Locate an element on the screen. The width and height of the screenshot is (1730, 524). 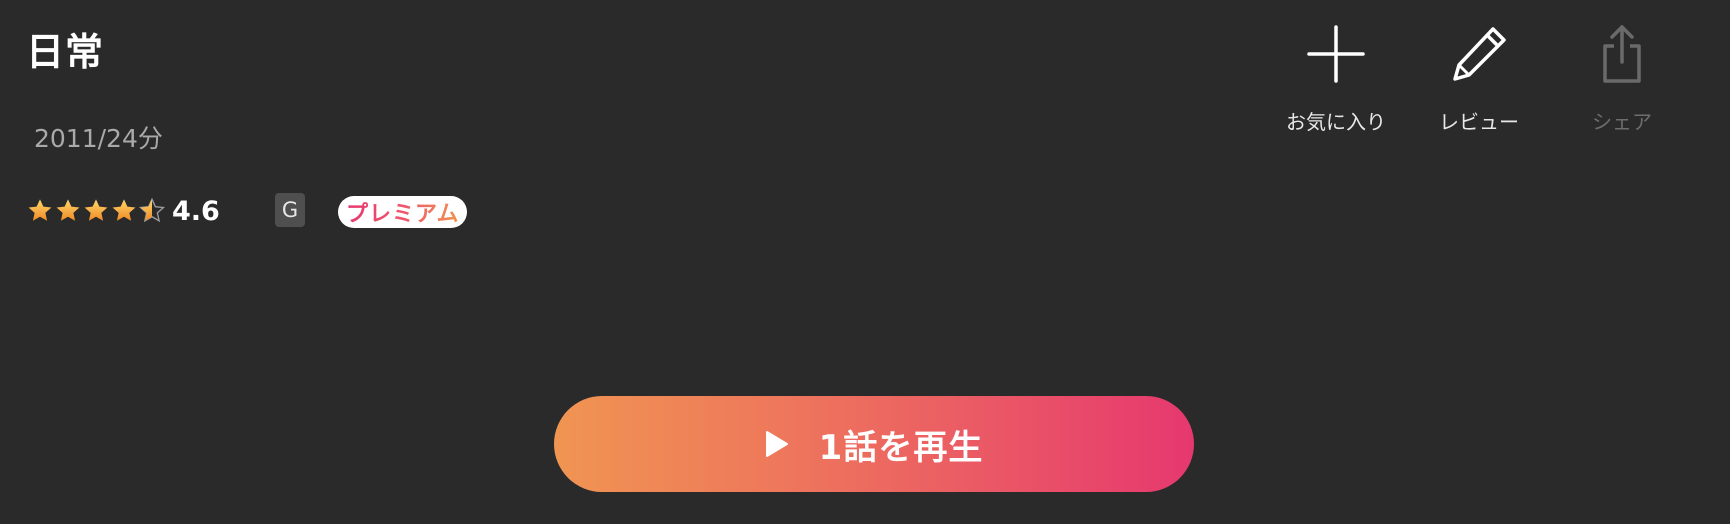
plus-icon is located at coordinates (1336, 54).